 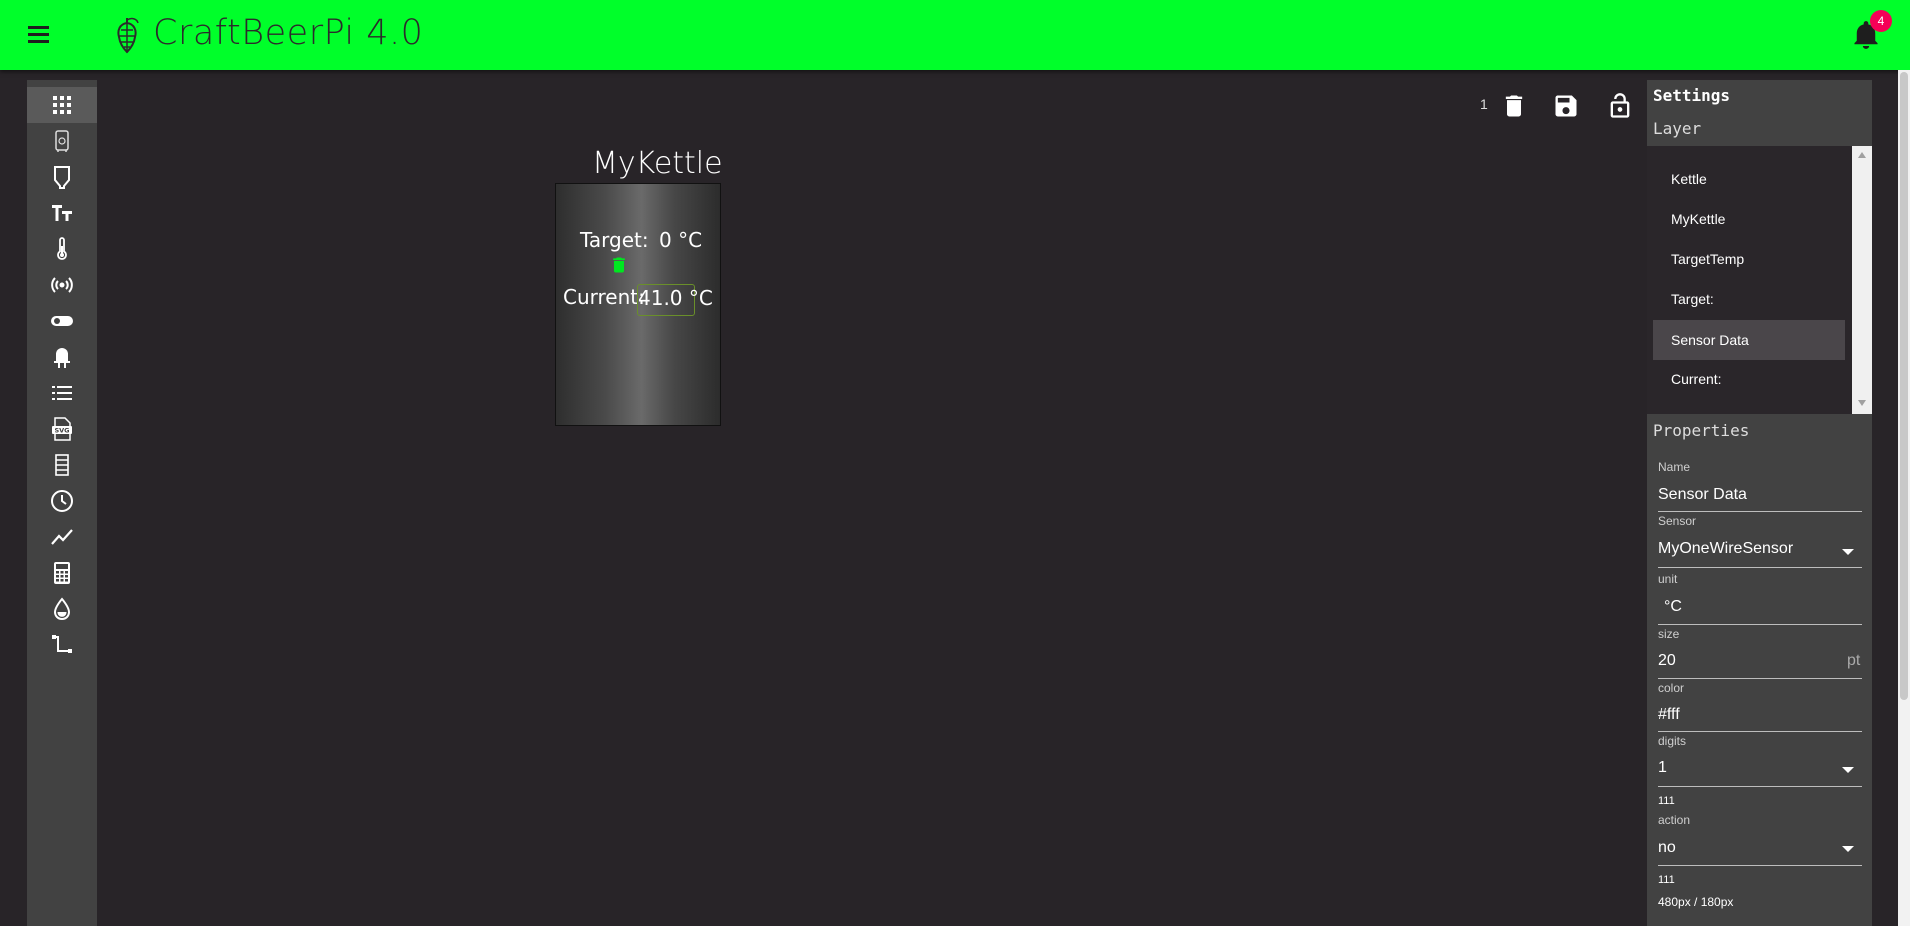 What do you see at coordinates (1667, 661) in the screenshot?
I see `size-field: 20` at bounding box center [1667, 661].